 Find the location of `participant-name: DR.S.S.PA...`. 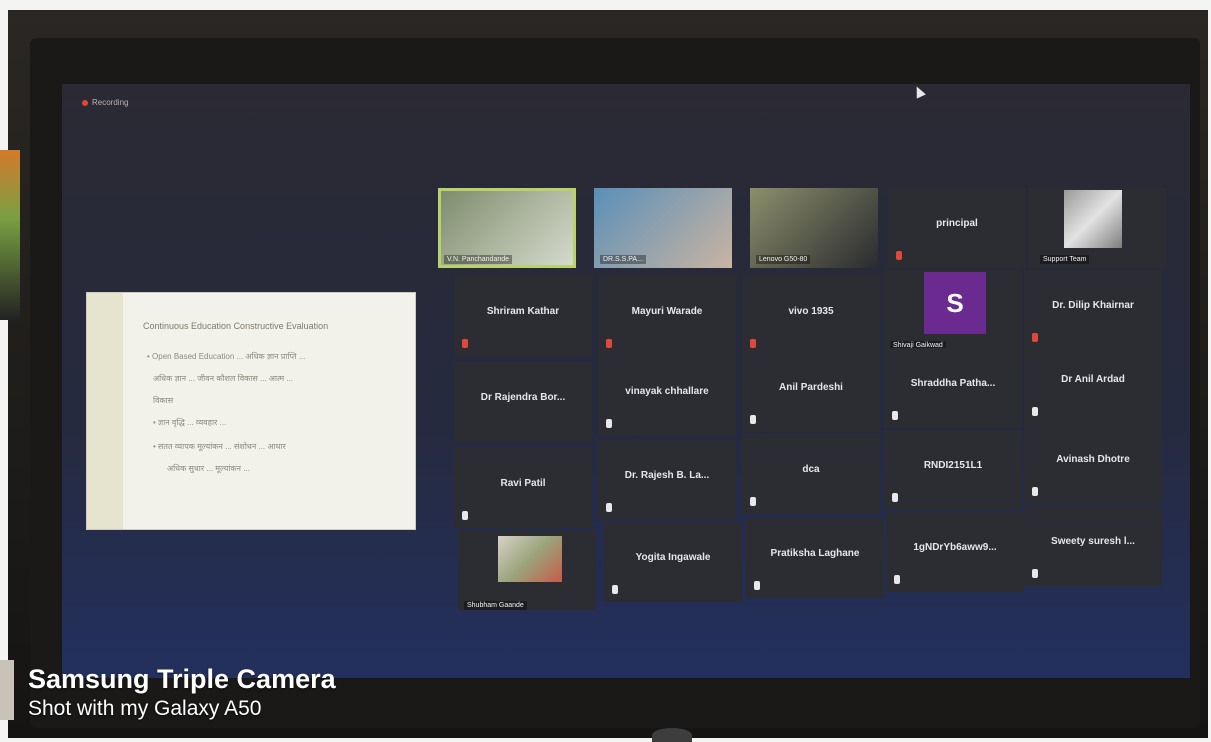

participant-name: DR.S.S.PA... is located at coordinates (623, 259).